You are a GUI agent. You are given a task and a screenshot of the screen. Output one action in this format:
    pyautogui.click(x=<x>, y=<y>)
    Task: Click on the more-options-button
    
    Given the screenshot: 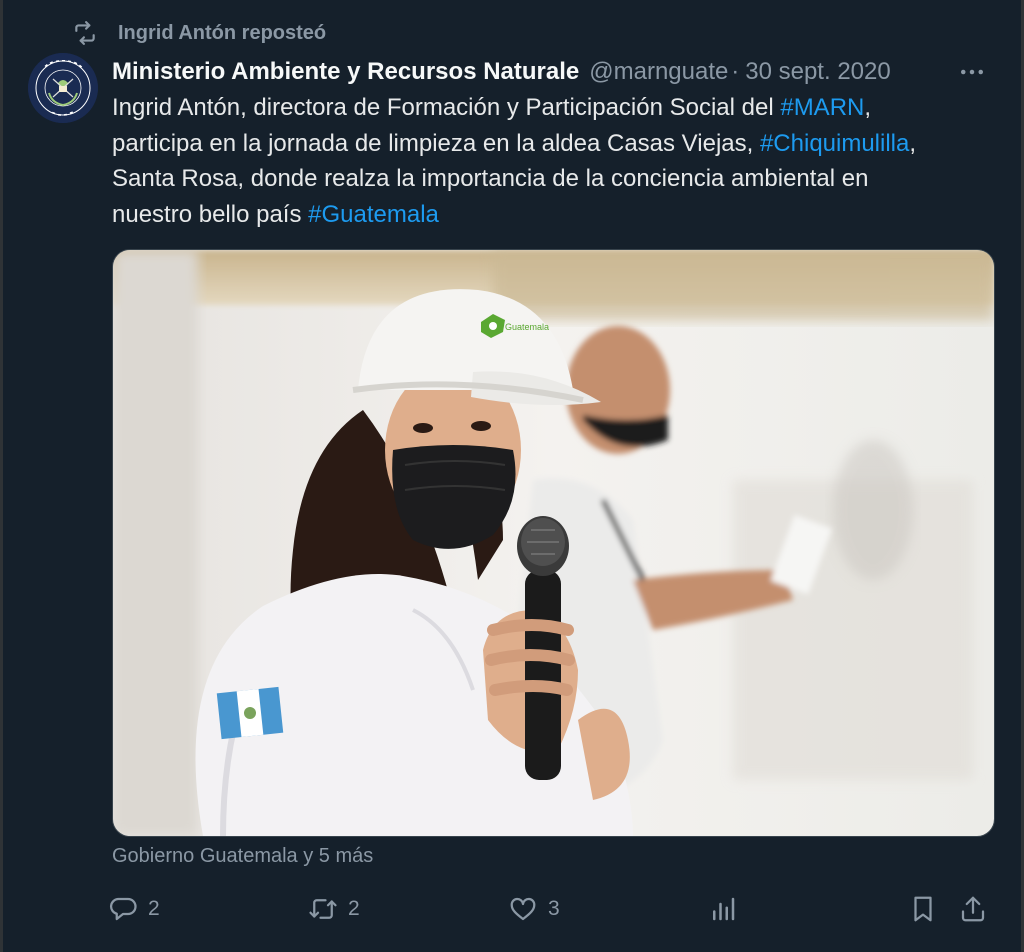 What is the action you would take?
    pyautogui.click(x=972, y=72)
    